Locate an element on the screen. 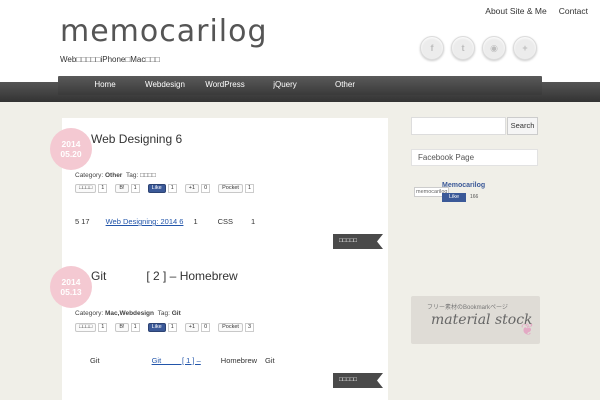 The image size is (600, 400). social-icons: f t ◉ + is located at coordinates (478, 48).